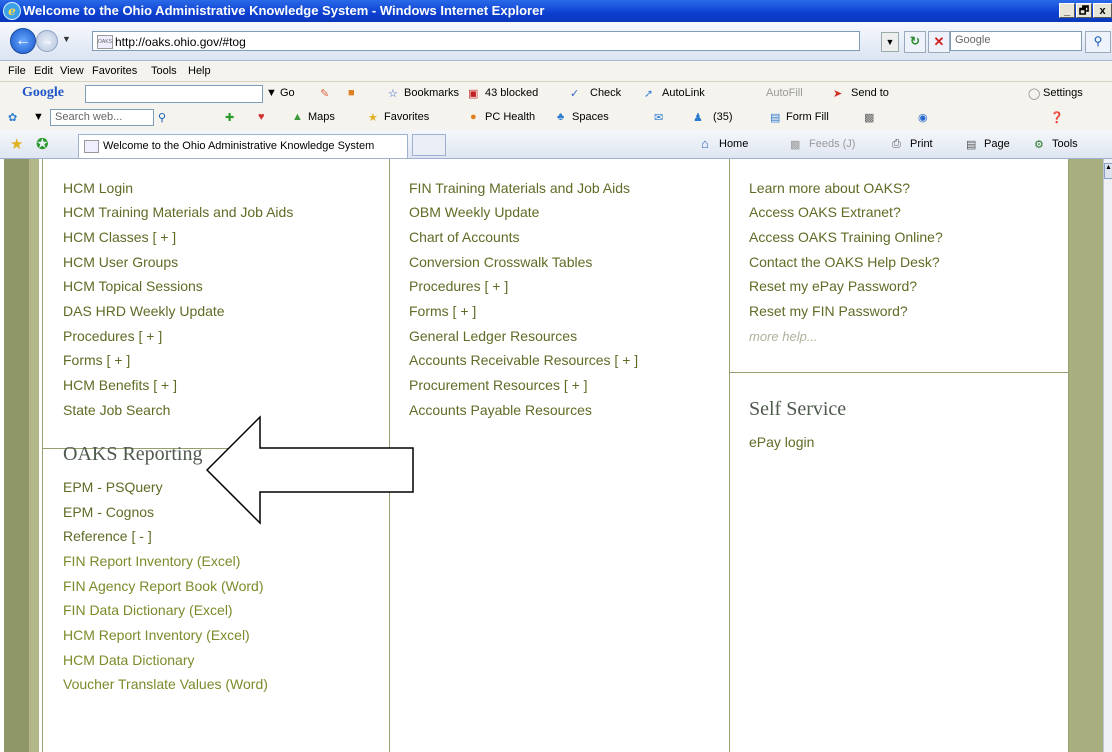 The width and height of the screenshot is (1112, 752). I want to click on reference-sublink: FIN Agency Report Book (Word), so click(163, 586).